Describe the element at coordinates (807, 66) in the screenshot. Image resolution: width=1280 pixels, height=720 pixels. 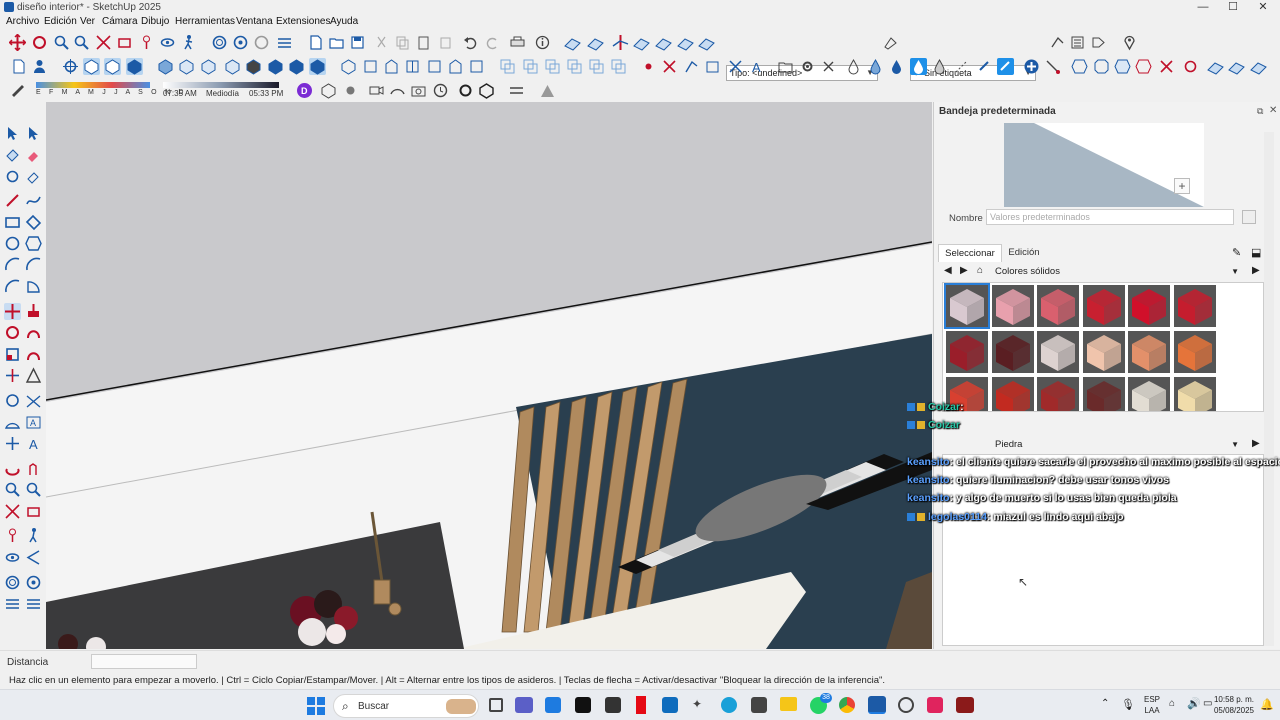
I see `gear-icon` at that location.